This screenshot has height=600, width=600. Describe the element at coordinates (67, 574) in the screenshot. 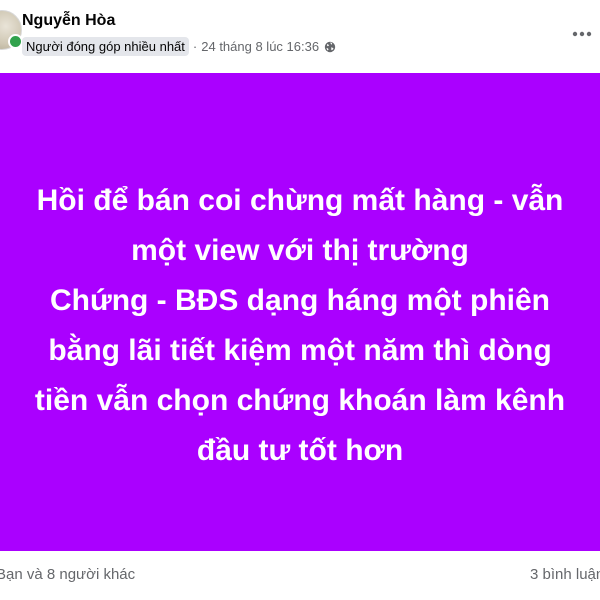

I see `reactions-summary: Bạn và 8 người khác` at that location.